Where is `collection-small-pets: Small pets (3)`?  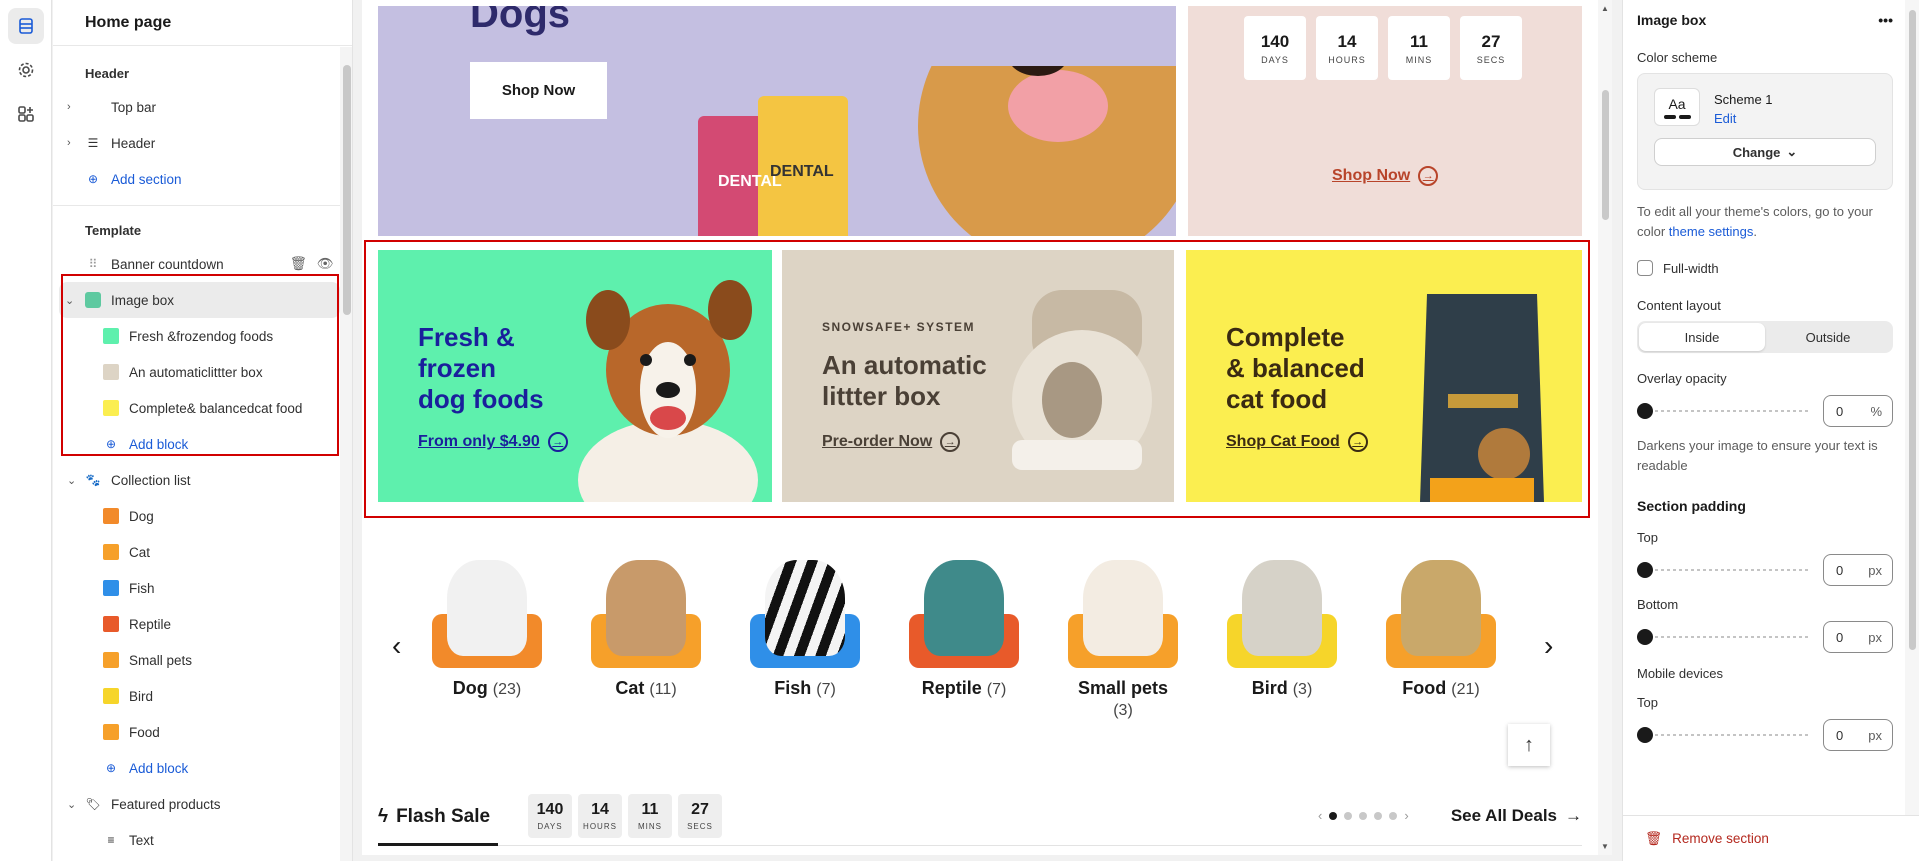 collection-small-pets: Small pets (3) is located at coordinates (1123, 640).